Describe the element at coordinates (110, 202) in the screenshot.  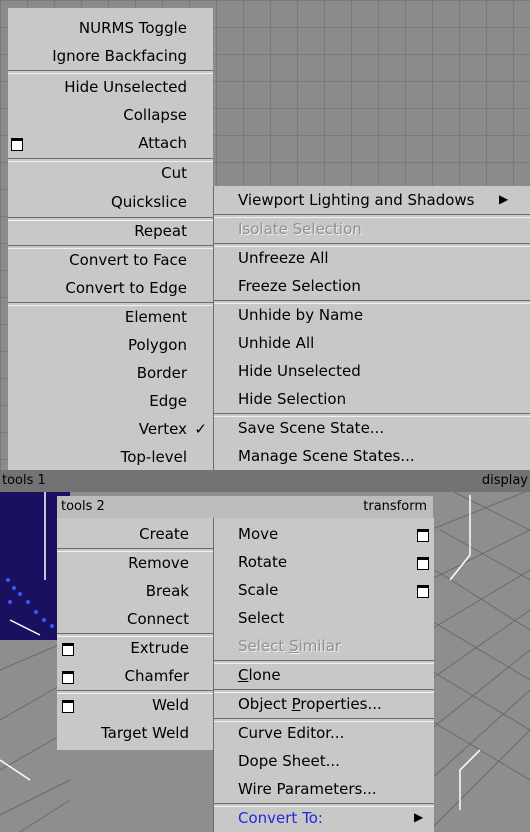
I see `menu-item-quickslice: Quickslice` at that location.